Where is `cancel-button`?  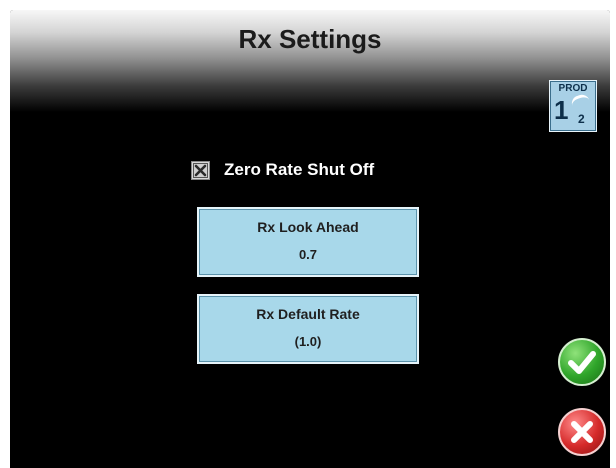
cancel-button is located at coordinates (582, 432).